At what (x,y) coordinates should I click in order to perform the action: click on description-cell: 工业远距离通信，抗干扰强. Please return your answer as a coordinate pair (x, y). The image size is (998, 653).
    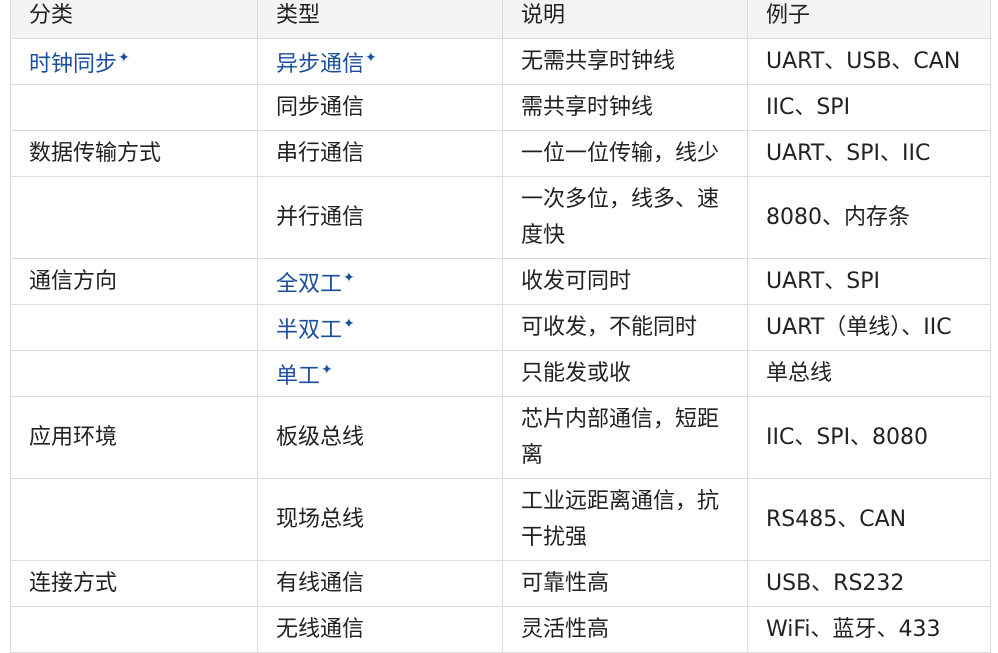
    Looking at the image, I should click on (625, 519).